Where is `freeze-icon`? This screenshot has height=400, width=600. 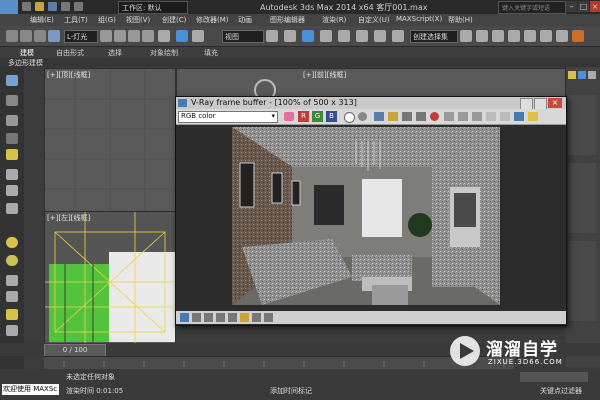
freeze-icon is located at coordinates (12, 208).